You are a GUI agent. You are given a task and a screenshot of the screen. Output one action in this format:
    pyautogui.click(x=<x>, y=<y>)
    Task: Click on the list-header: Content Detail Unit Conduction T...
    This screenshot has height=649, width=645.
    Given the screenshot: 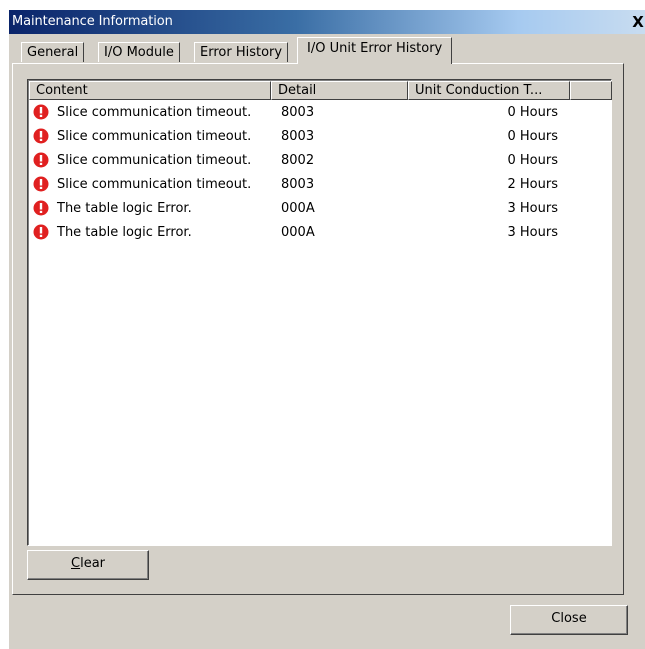 What is the action you would take?
    pyautogui.click(x=320, y=90)
    